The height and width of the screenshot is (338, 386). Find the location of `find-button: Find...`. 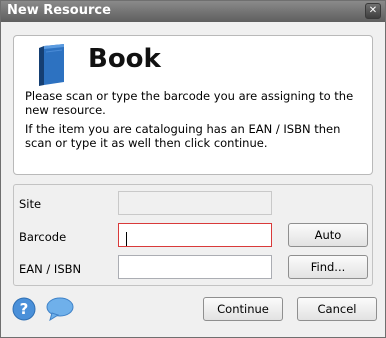

find-button: Find... is located at coordinates (328, 267).